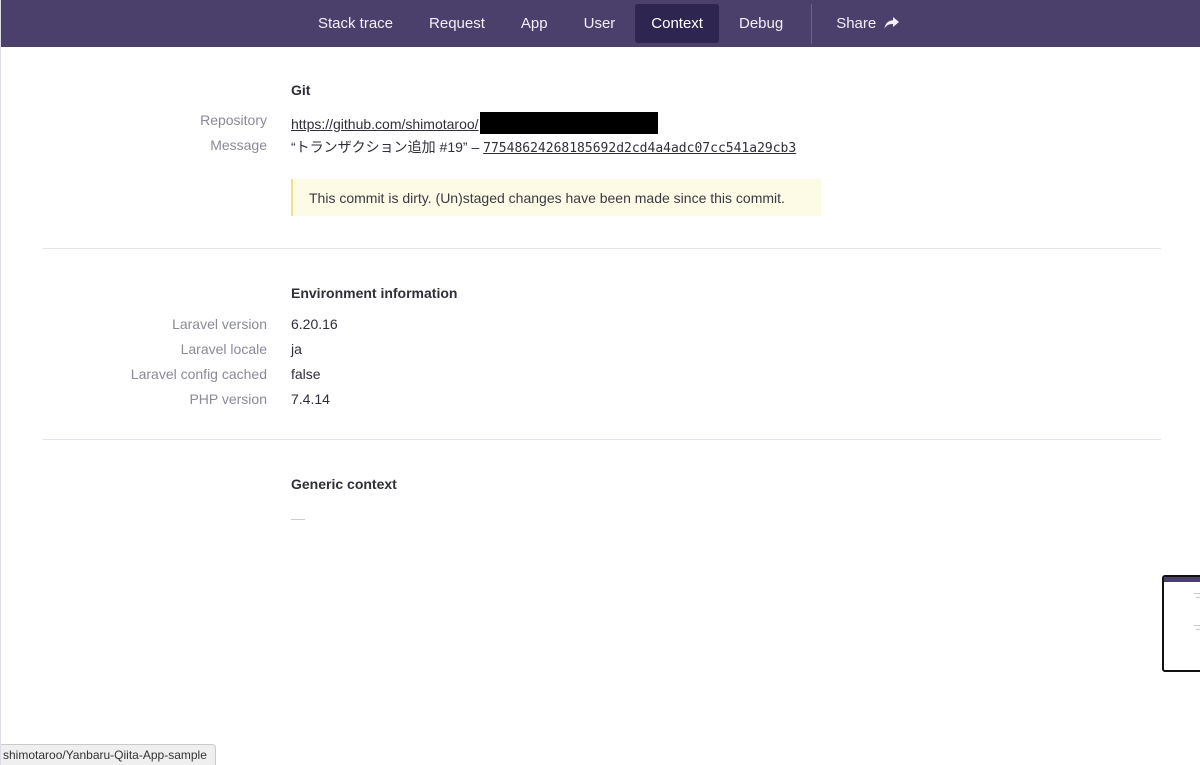 This screenshot has width=1200, height=765. What do you see at coordinates (223, 349) in the screenshot?
I see `env-label: Laravel locale` at bounding box center [223, 349].